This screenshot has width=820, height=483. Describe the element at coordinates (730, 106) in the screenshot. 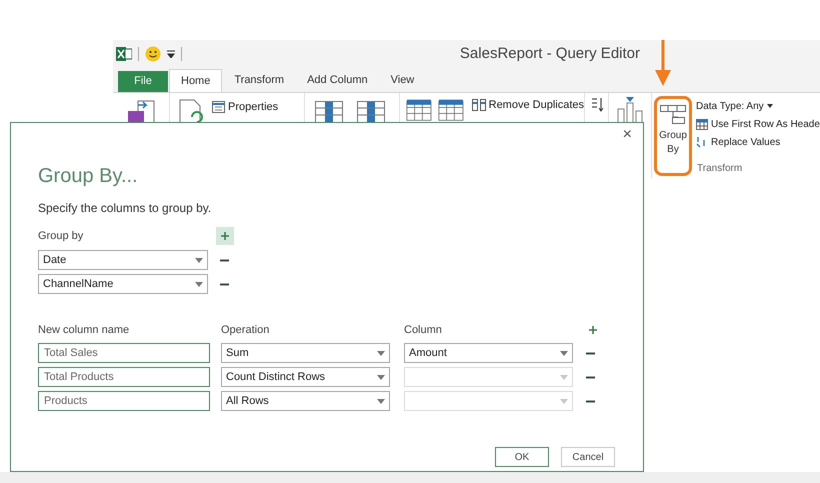

I see `data-type-dropdown: Data Type: Any` at that location.